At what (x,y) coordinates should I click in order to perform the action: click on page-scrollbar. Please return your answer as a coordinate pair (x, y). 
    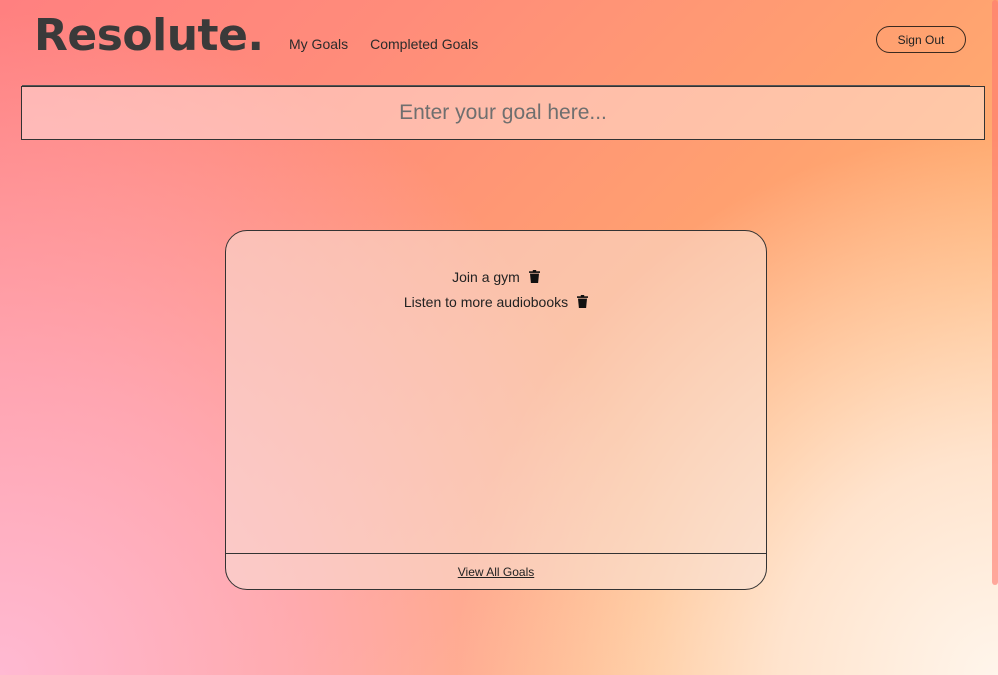
    Looking at the image, I should click on (995, 292).